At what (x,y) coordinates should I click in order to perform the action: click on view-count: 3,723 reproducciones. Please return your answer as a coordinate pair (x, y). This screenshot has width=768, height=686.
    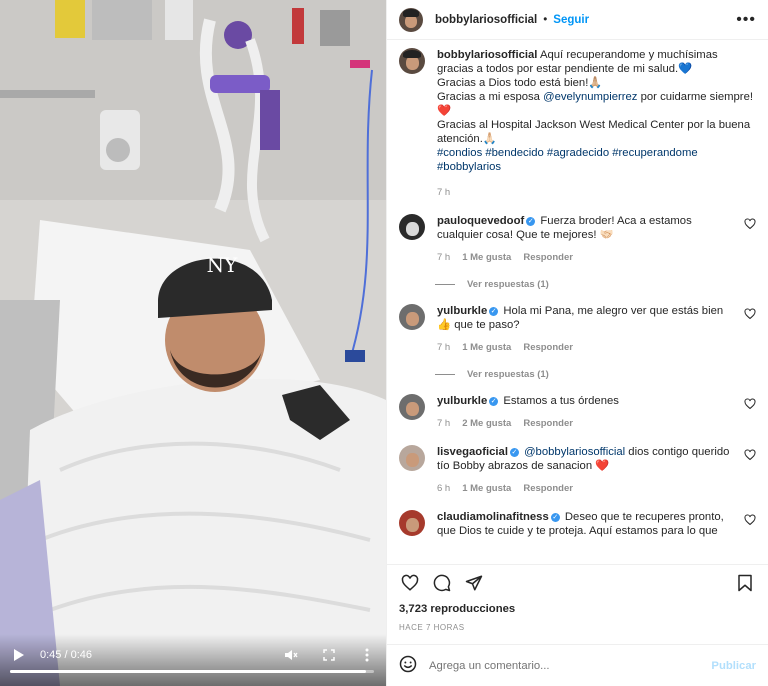
    Looking at the image, I should click on (577, 609).